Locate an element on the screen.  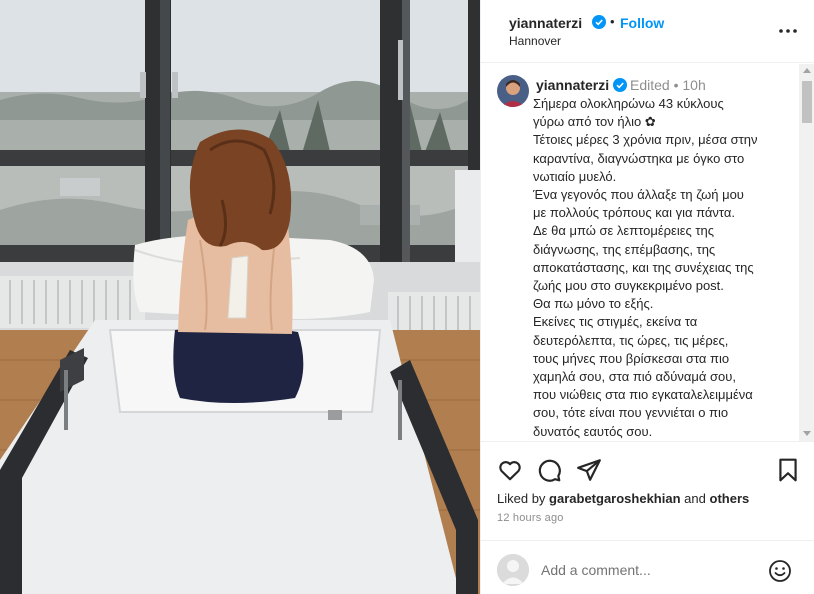
avatar-image is located at coordinates (513, 91).